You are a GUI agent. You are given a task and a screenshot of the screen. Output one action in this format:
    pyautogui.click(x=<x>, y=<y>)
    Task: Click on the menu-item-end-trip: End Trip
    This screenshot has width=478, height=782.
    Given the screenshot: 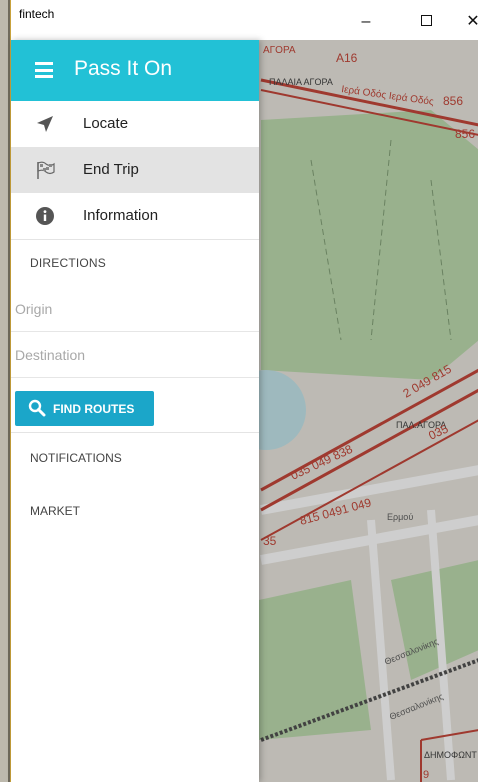 What is the action you would take?
    pyautogui.click(x=135, y=170)
    